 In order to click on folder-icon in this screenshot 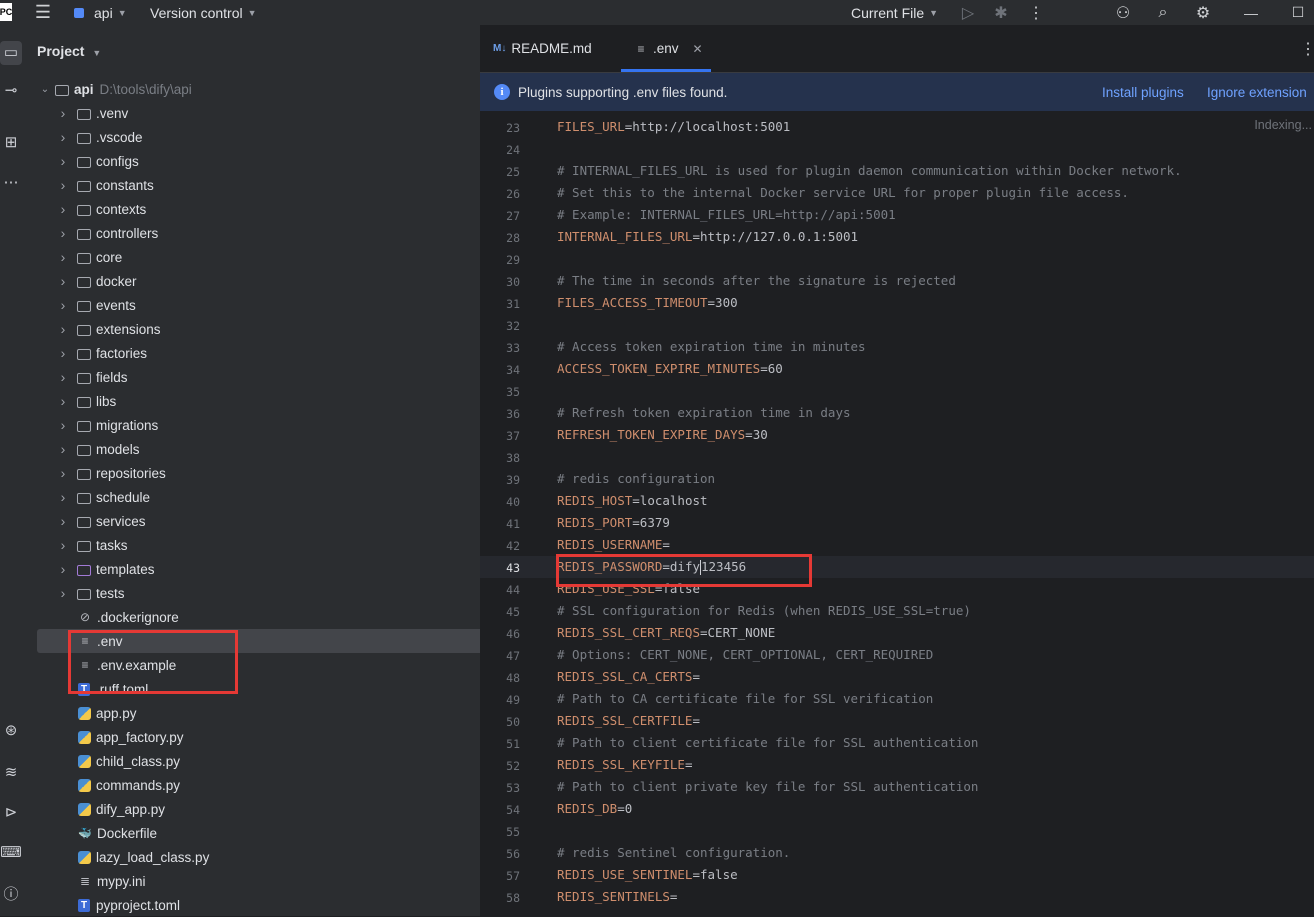, I will do `click(84, 162)`.